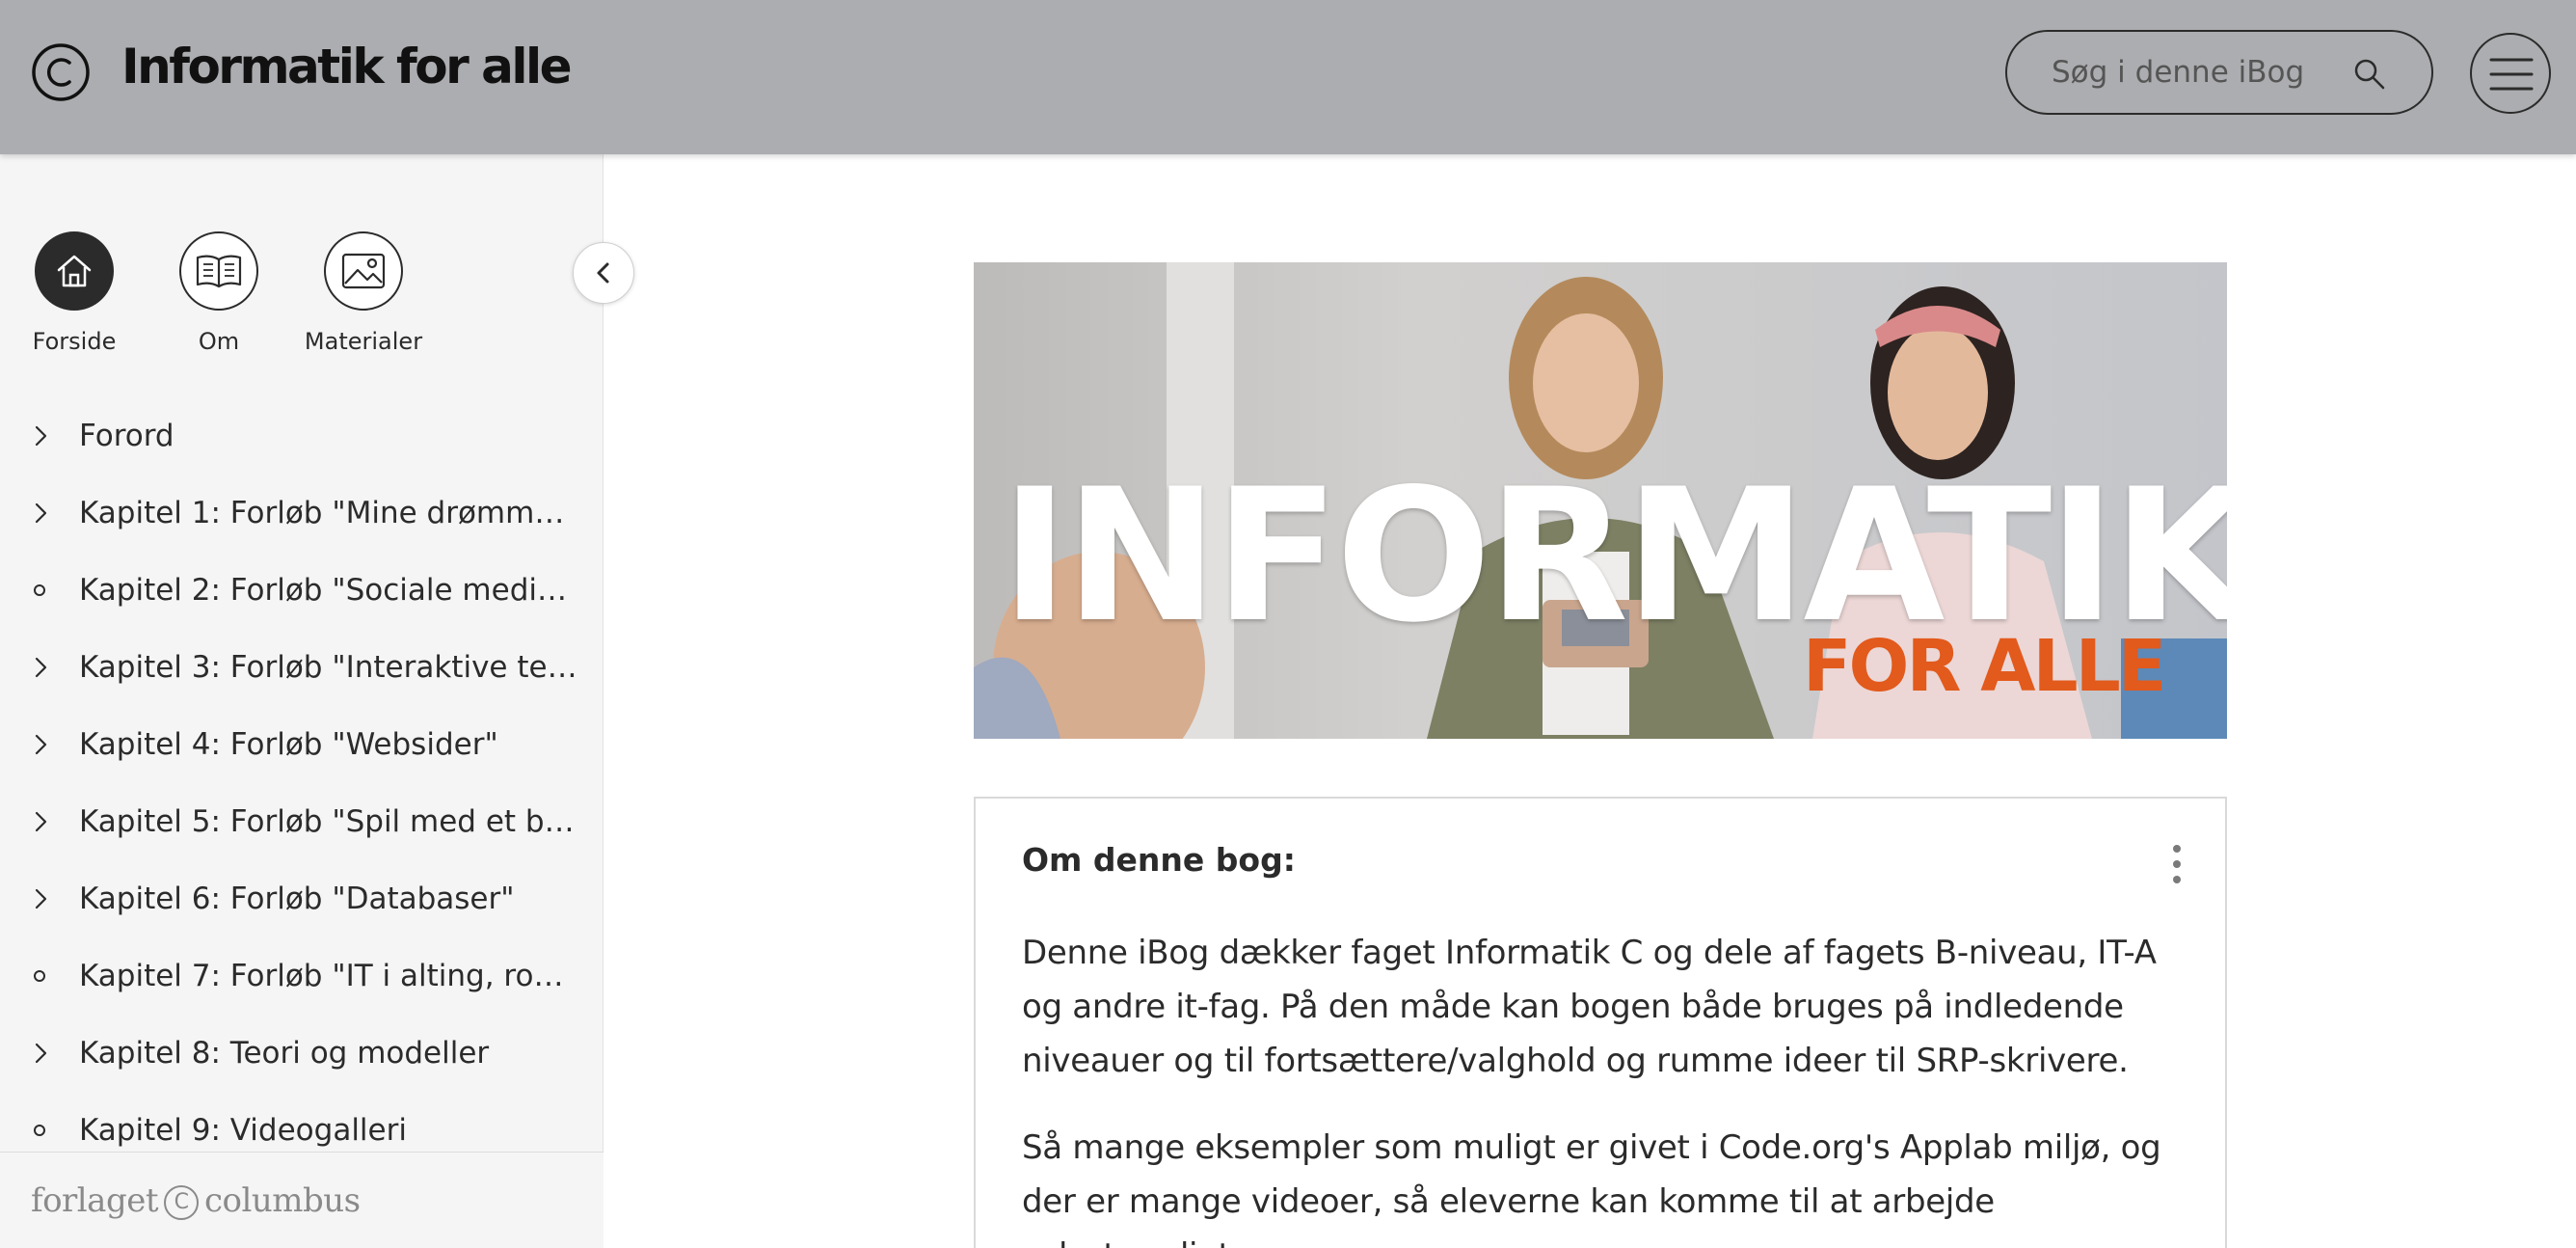 Image resolution: width=2576 pixels, height=1248 pixels. Describe the element at coordinates (347, 67) in the screenshot. I see `app-title: Informatik for alle` at that location.